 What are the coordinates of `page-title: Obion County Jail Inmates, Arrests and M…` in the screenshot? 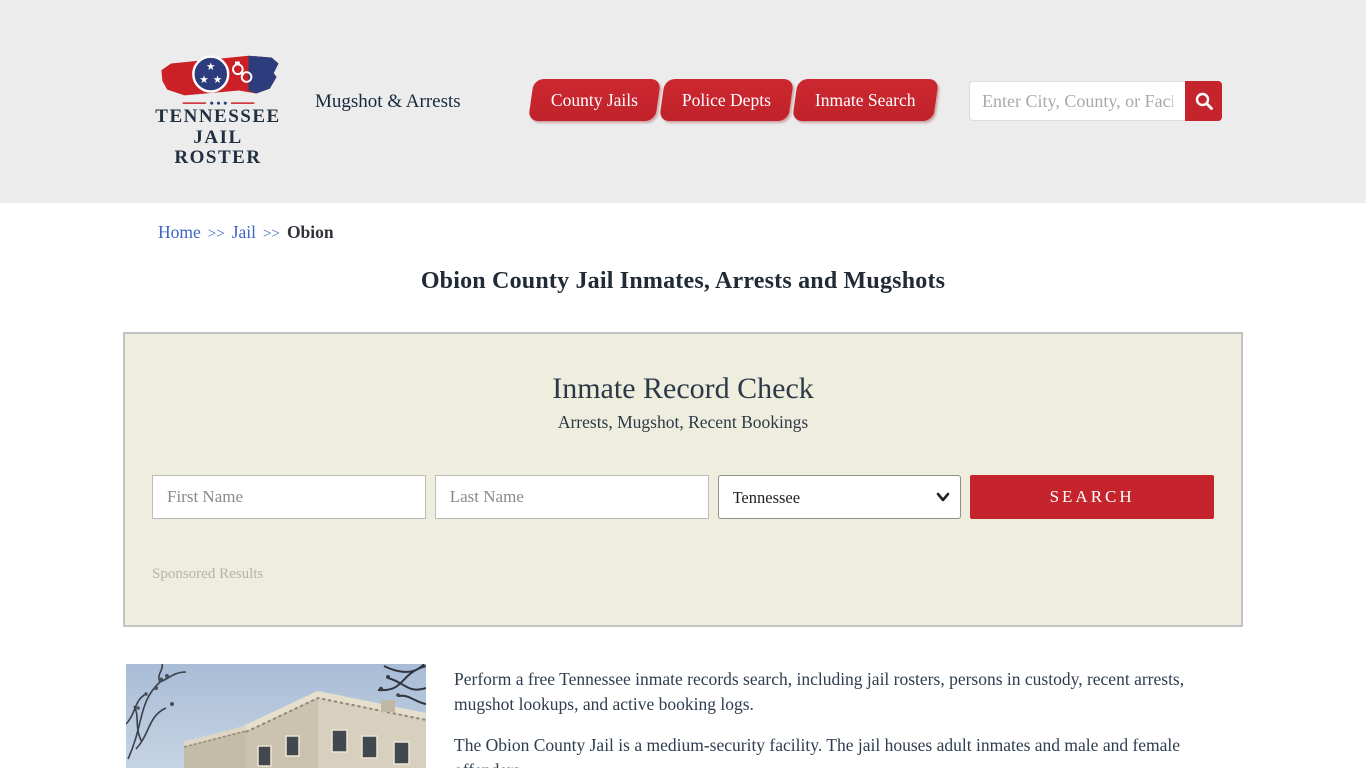 It's located at (683, 281).